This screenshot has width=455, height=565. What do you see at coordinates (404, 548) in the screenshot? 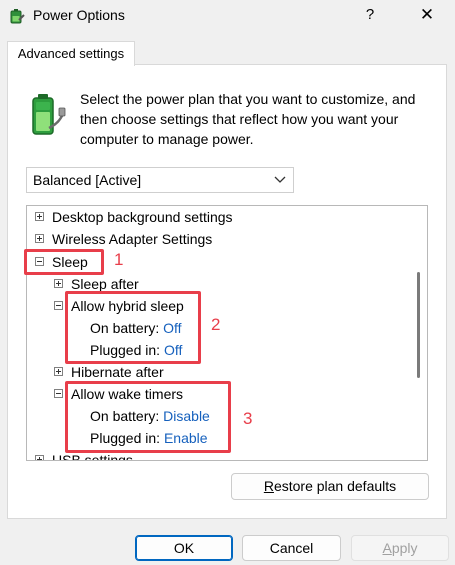
I see `apply-button-label: pply` at bounding box center [404, 548].